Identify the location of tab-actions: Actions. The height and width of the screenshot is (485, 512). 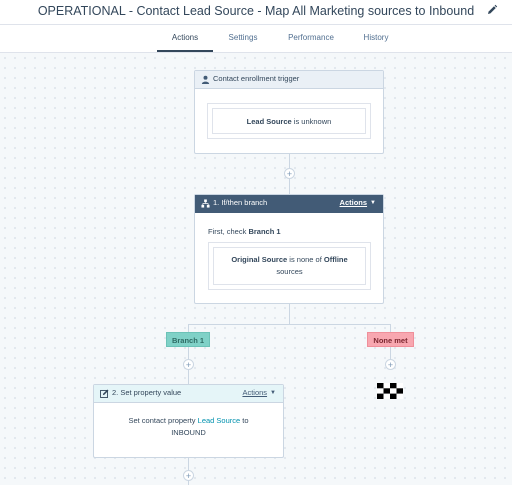
(185, 38).